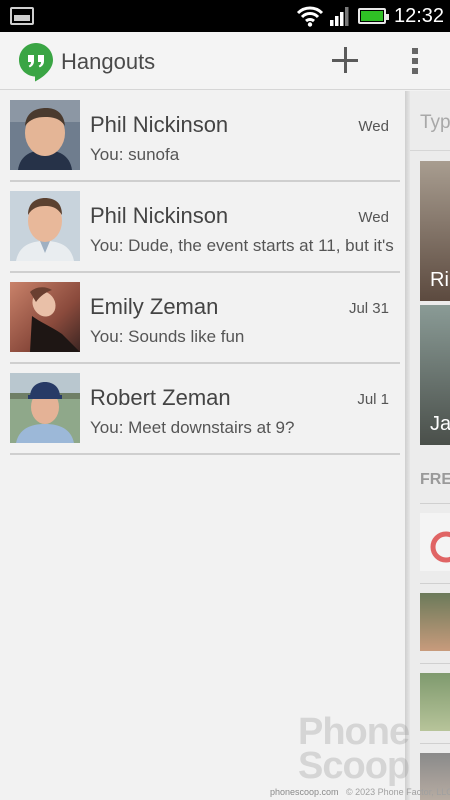 This screenshot has width=450, height=800. What do you see at coordinates (310, 16) in the screenshot?
I see `wifi-icon` at bounding box center [310, 16].